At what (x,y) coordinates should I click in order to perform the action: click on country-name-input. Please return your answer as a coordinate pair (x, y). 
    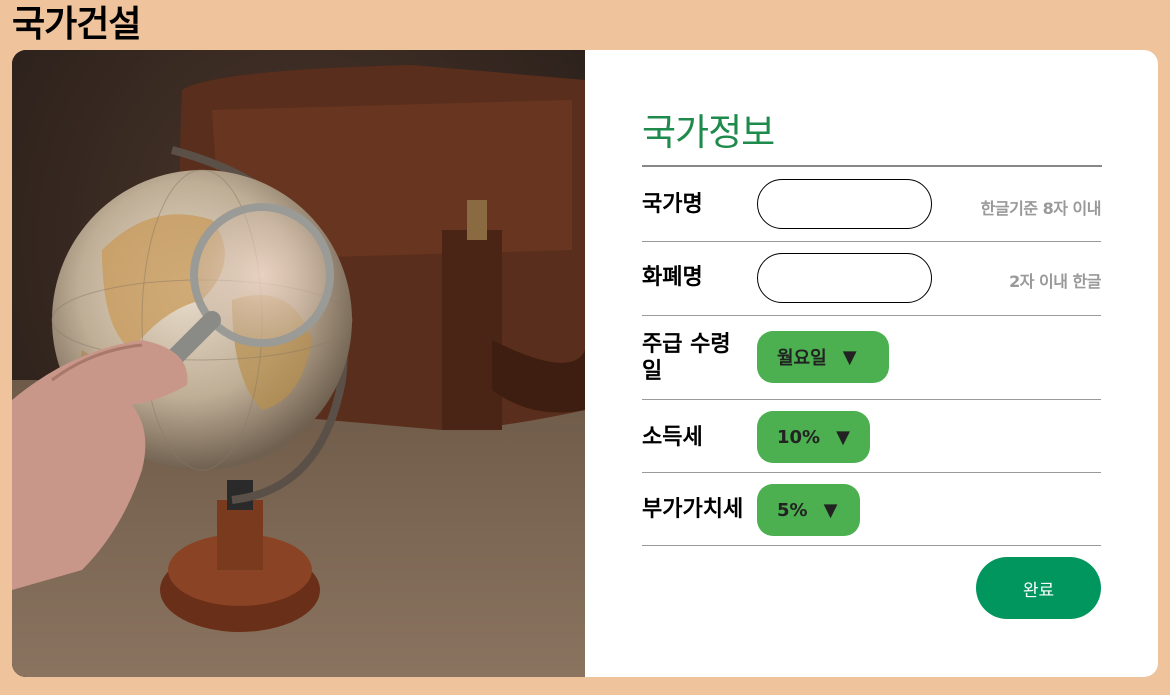
    Looking at the image, I should click on (844, 204).